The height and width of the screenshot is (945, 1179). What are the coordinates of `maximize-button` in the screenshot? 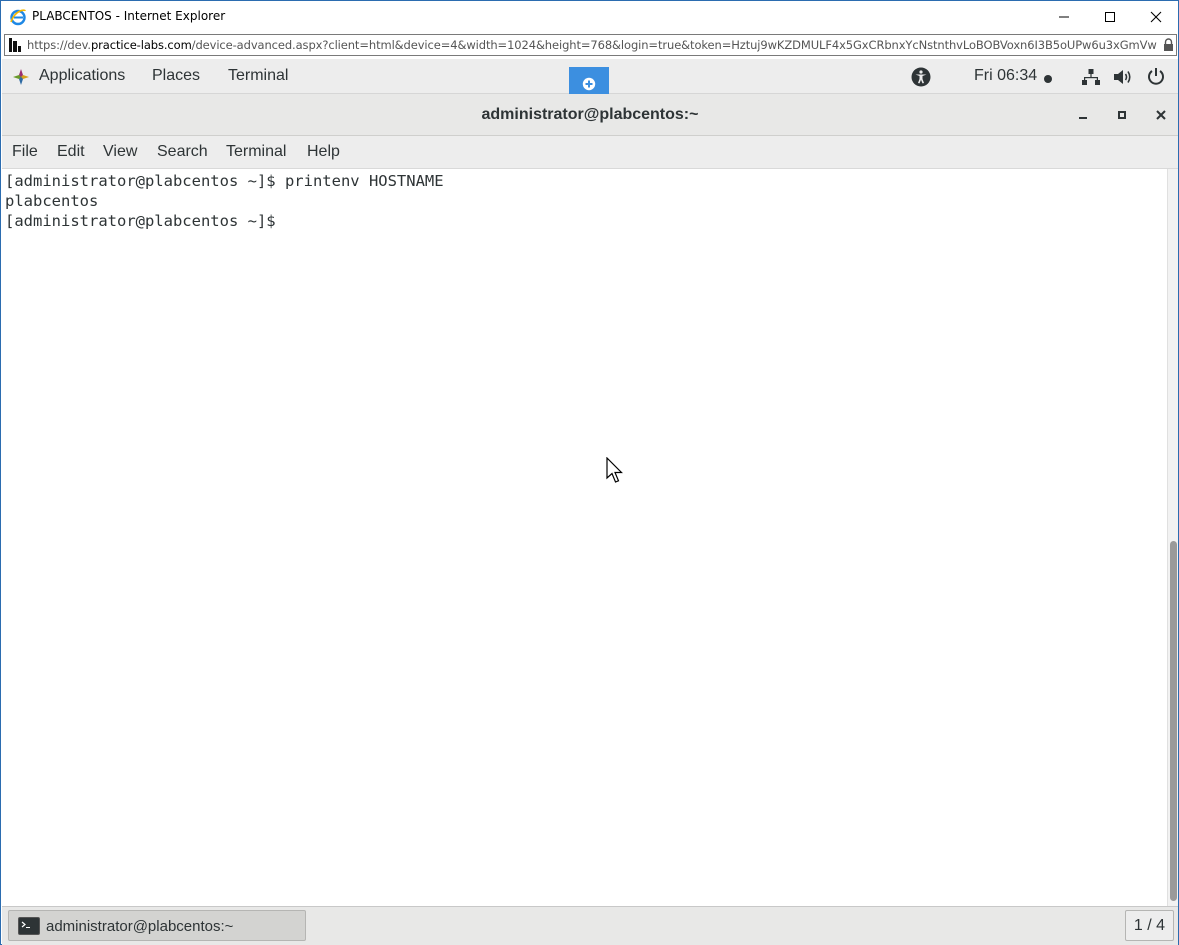 It's located at (1110, 16).